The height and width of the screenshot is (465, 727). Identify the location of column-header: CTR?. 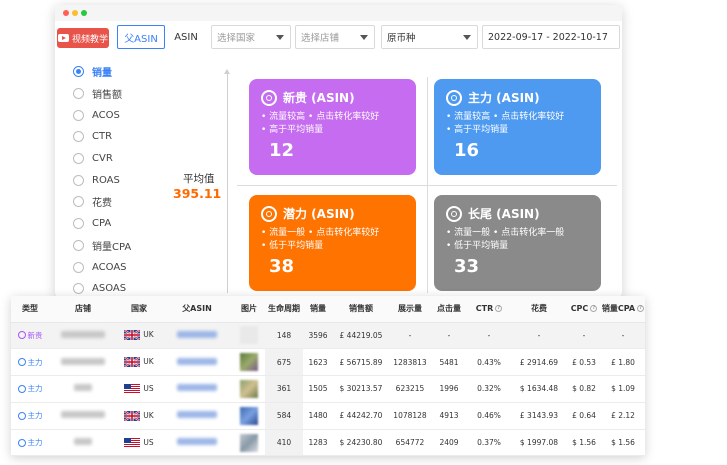
(489, 309).